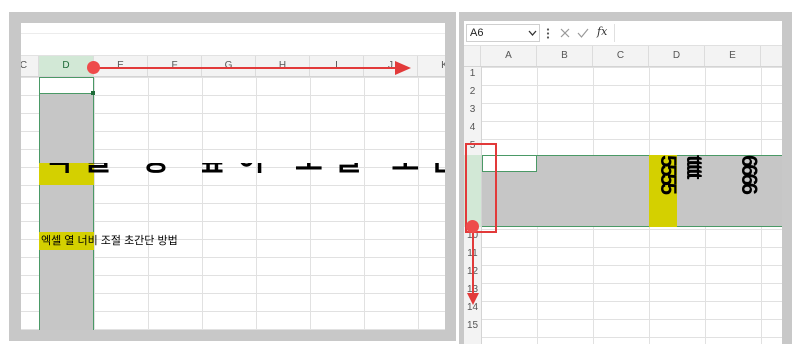 The width and height of the screenshot is (800, 351). I want to click on column-header-b: B, so click(565, 56).